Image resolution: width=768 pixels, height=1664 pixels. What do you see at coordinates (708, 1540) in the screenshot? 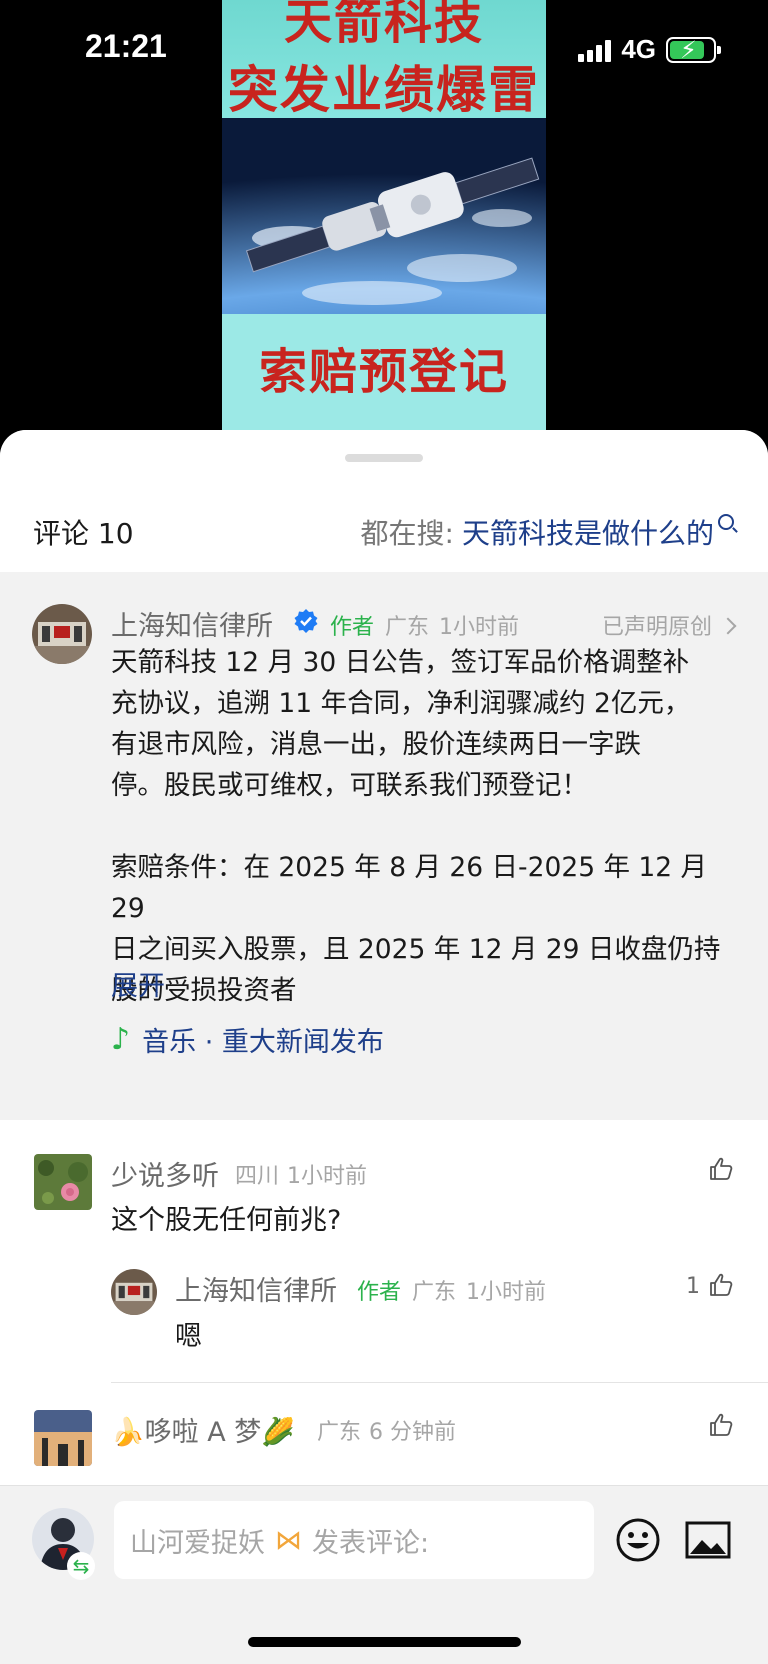
I see `image-icon` at bounding box center [708, 1540].